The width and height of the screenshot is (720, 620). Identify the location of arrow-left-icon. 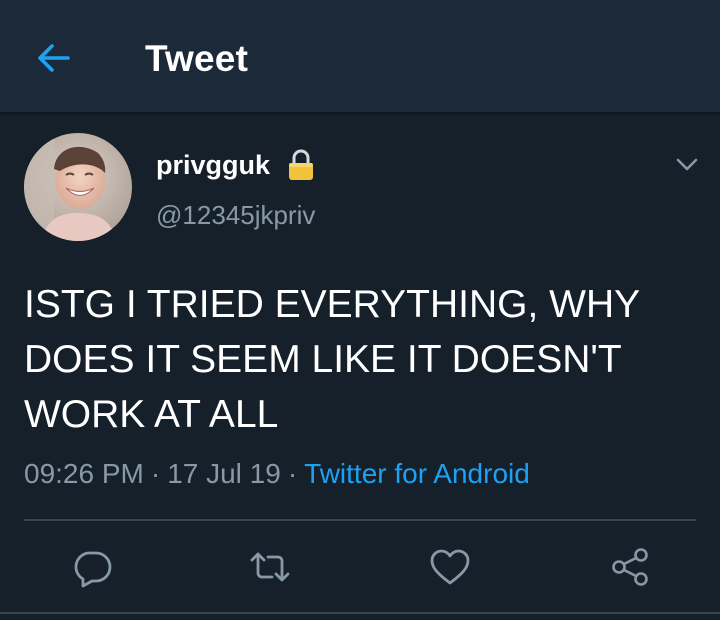
(54, 58).